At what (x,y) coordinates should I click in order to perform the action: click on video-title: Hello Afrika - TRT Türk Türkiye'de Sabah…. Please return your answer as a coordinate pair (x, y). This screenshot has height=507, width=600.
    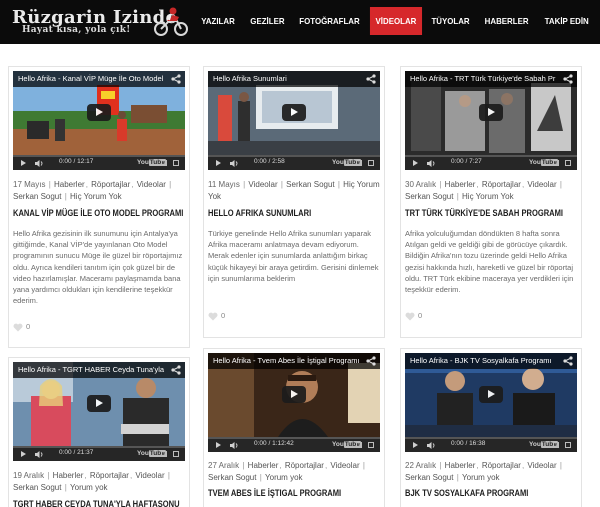
    Looking at the image, I should click on (484, 78).